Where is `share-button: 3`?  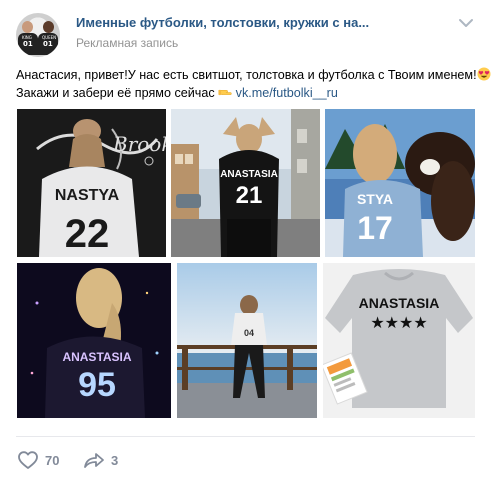
share-button: 3 is located at coordinates (100, 460).